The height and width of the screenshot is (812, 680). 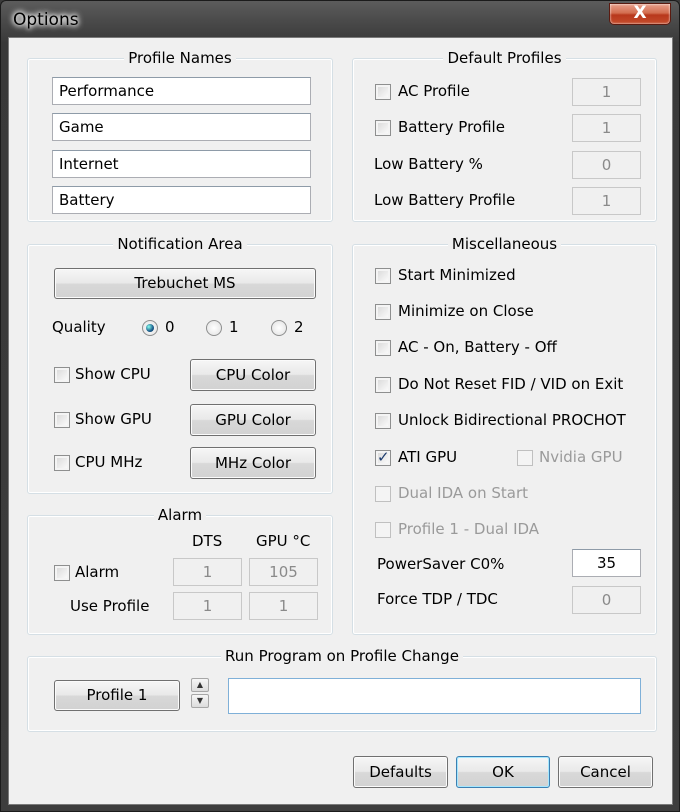 I want to click on minimize-on-close-checkbox, so click(x=383, y=312).